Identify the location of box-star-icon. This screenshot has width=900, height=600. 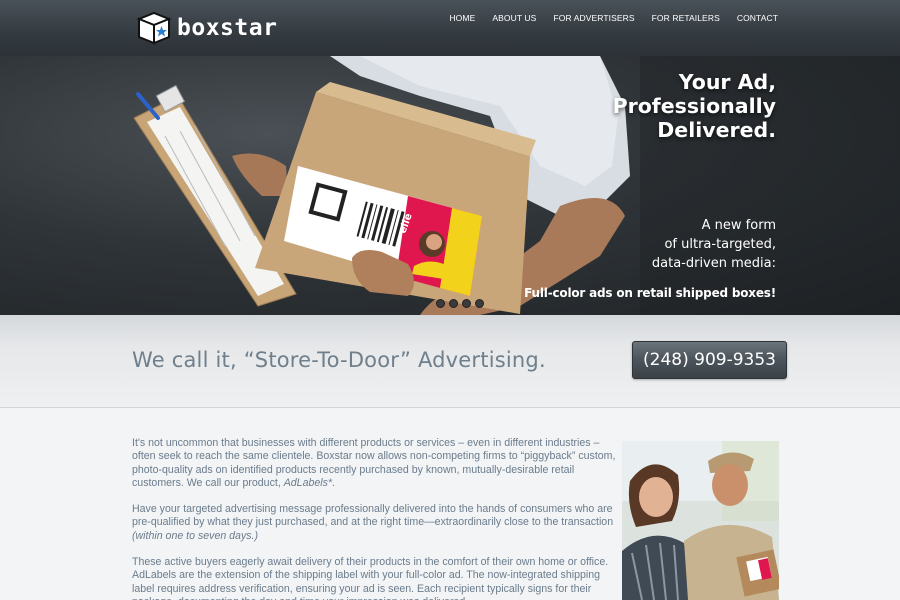
(154, 28).